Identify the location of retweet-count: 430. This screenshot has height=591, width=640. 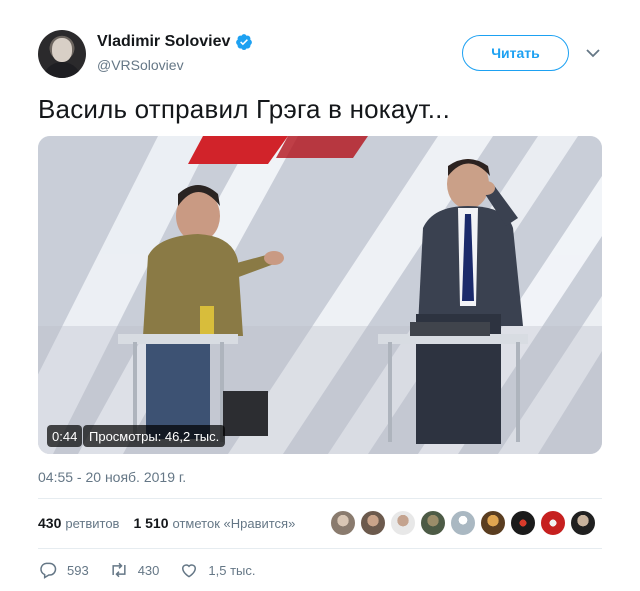
(148, 570).